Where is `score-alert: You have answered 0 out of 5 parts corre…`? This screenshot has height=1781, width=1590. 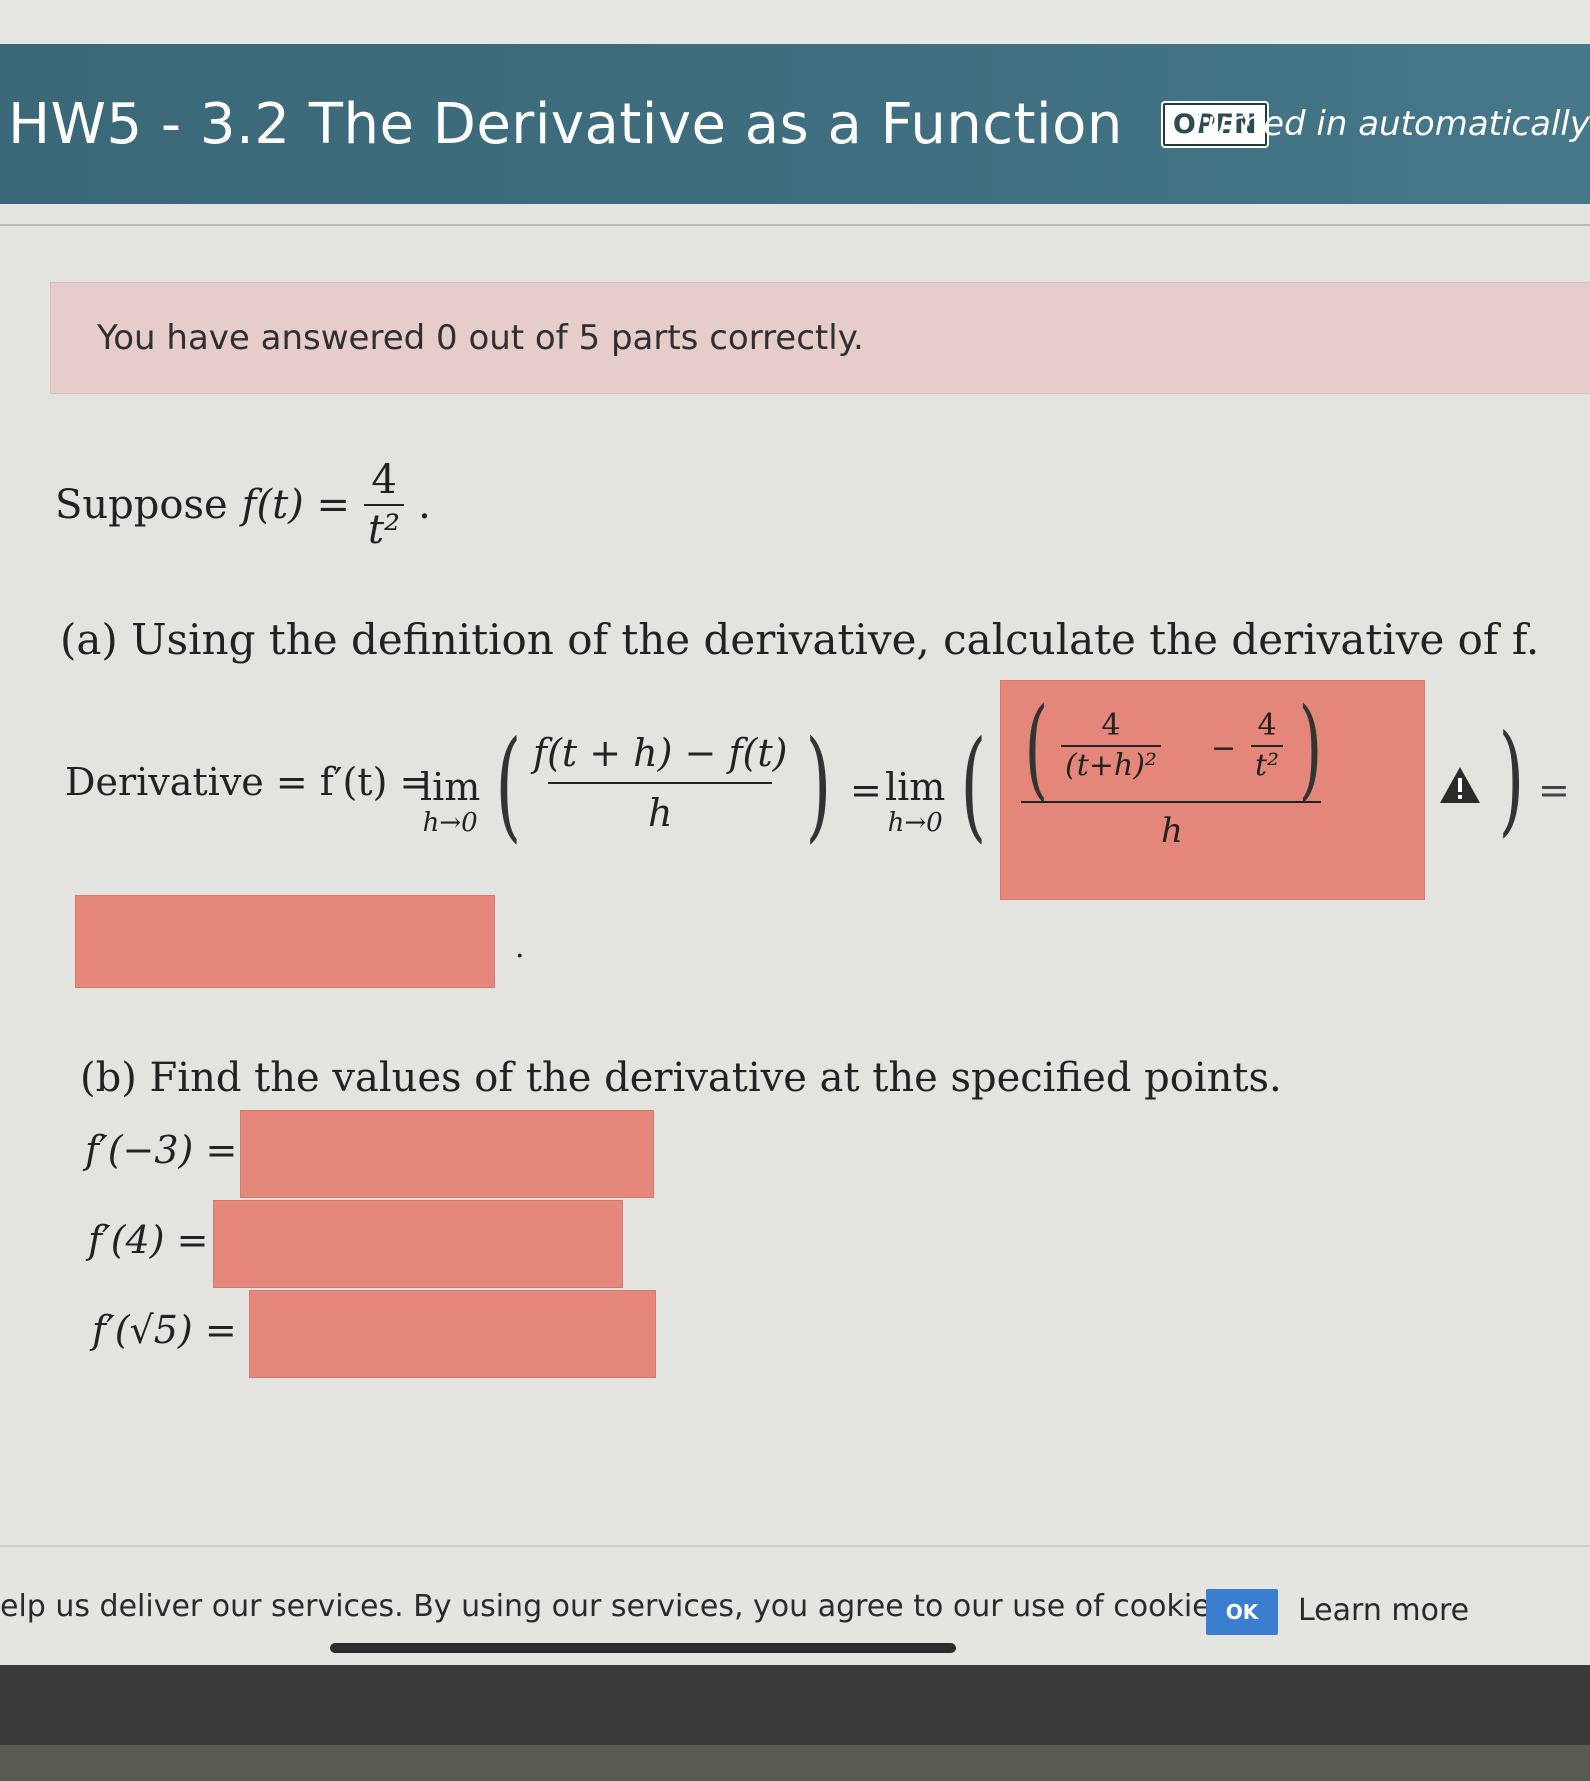
score-alert: You have answered 0 out of 5 parts corre… is located at coordinates (820, 338).